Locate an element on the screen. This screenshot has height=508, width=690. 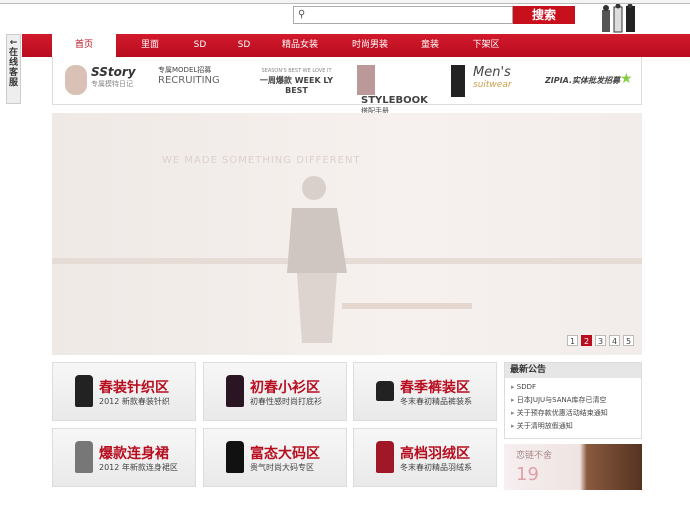
tile-title: 初春小衫区 is located at coordinates (285, 388).